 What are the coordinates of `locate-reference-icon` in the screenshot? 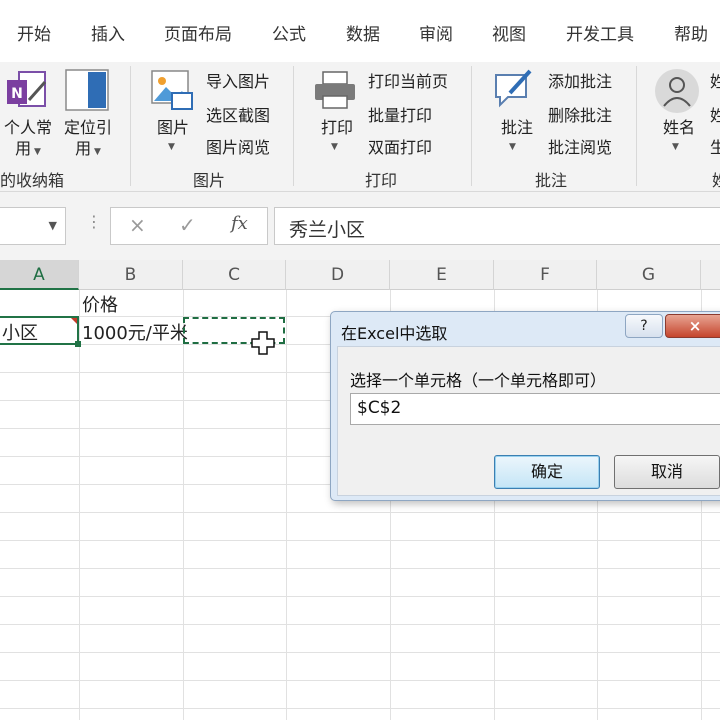 It's located at (87, 92).